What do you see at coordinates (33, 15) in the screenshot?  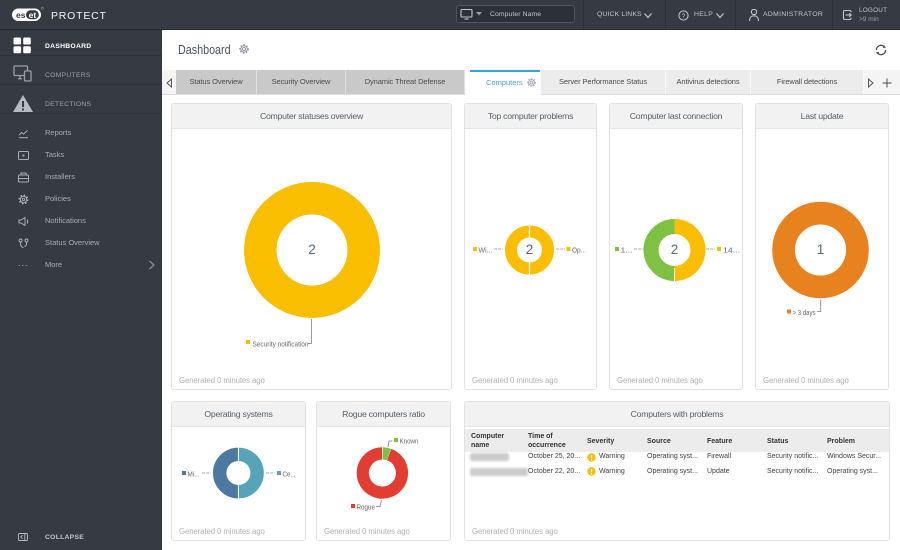 I see `svg-text: et` at bounding box center [33, 15].